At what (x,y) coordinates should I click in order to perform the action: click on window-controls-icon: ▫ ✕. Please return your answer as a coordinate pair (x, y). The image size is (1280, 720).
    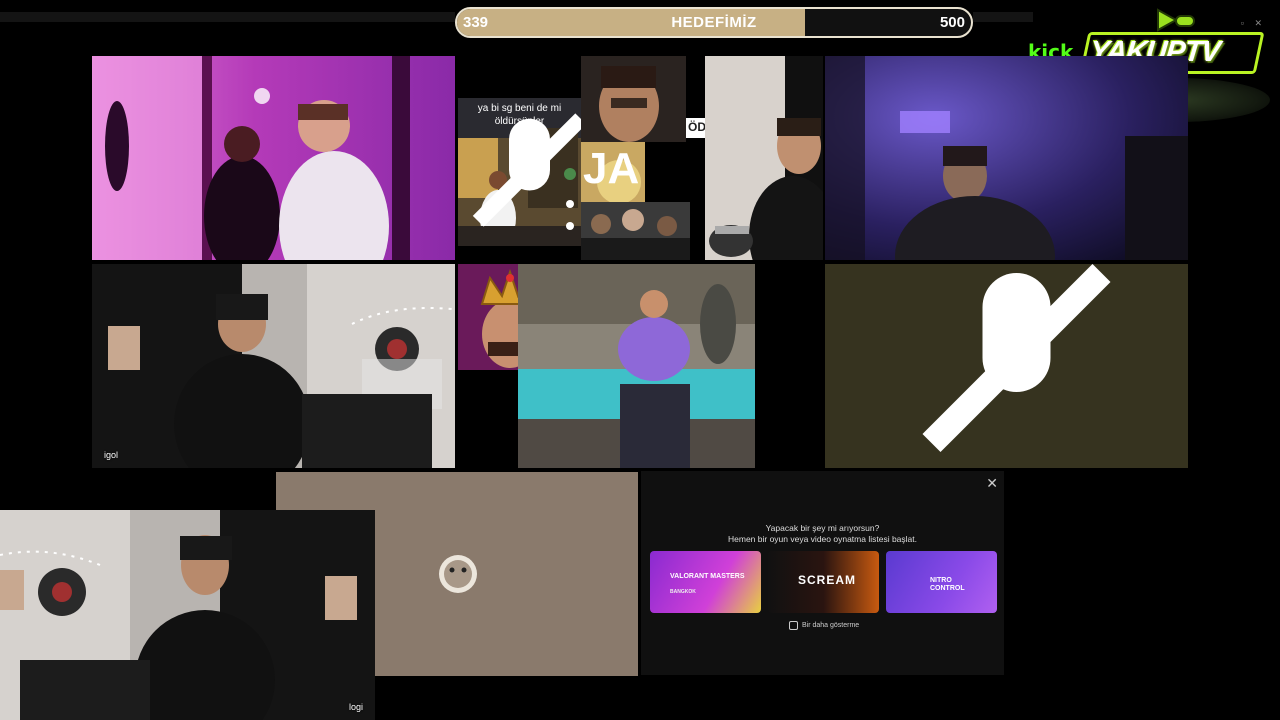
    Looking at the image, I should click on (1253, 23).